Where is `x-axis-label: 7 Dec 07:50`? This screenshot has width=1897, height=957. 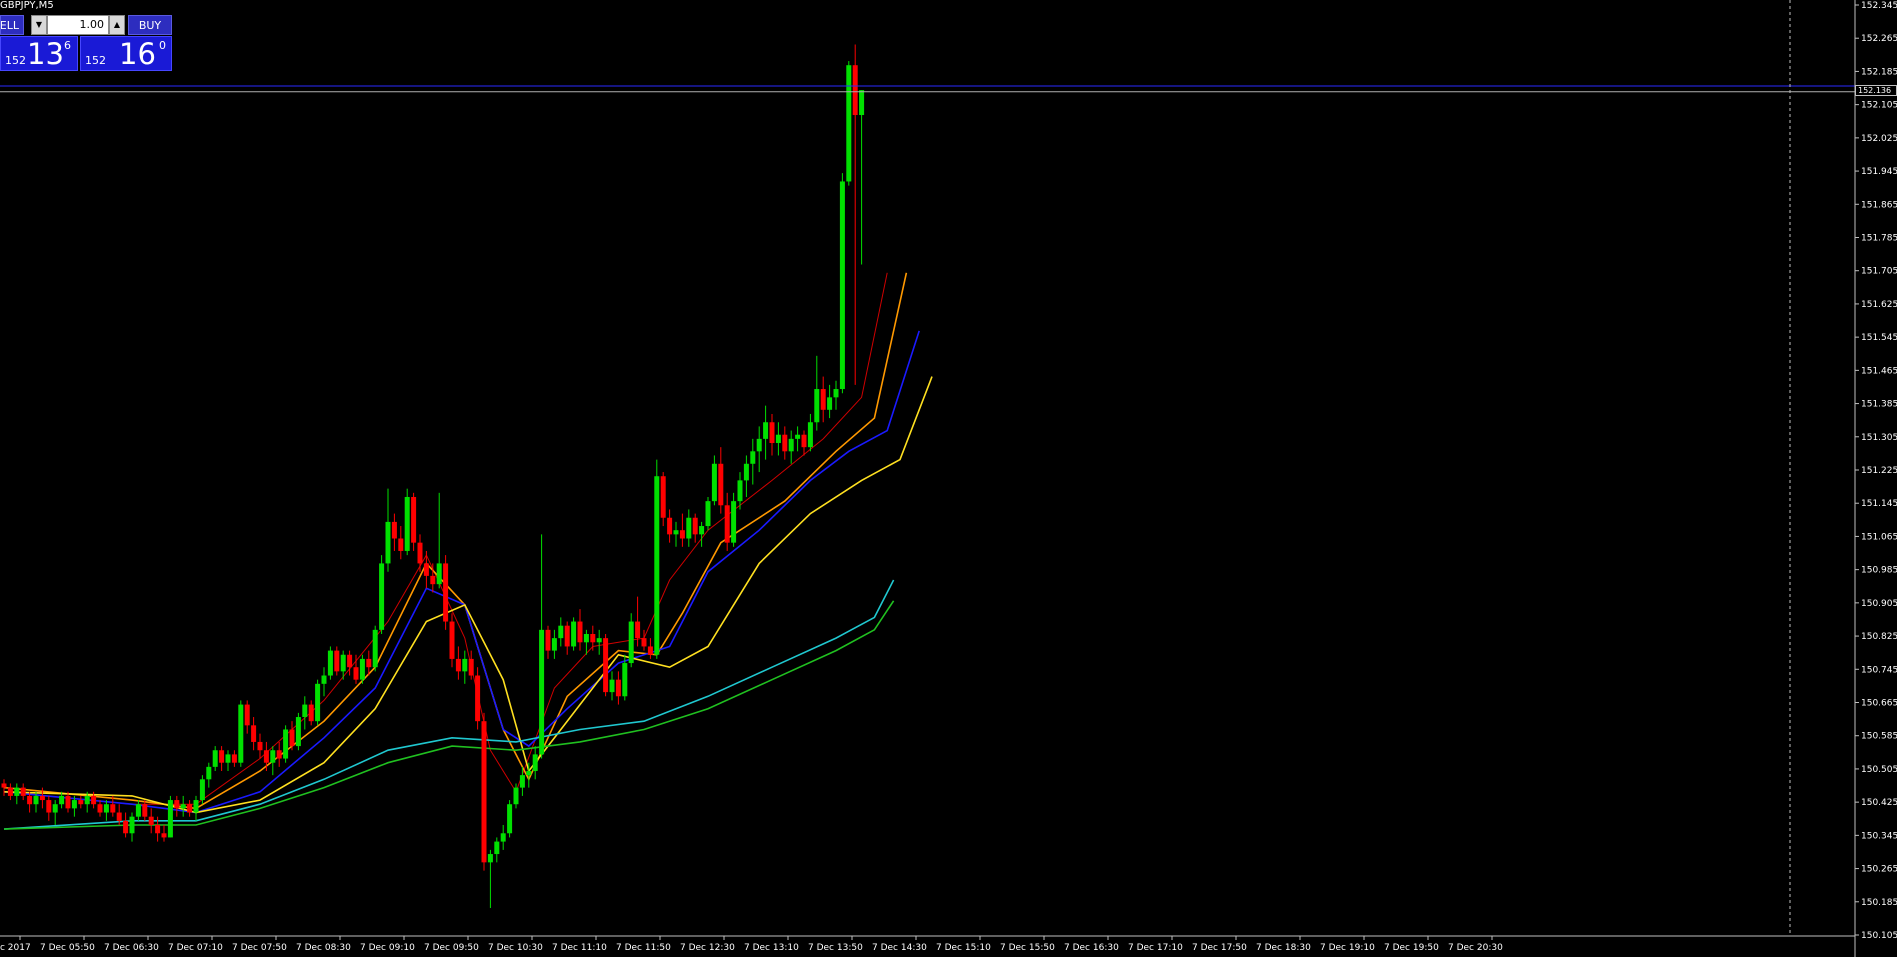
x-axis-label: 7 Dec 07:50 is located at coordinates (259, 948).